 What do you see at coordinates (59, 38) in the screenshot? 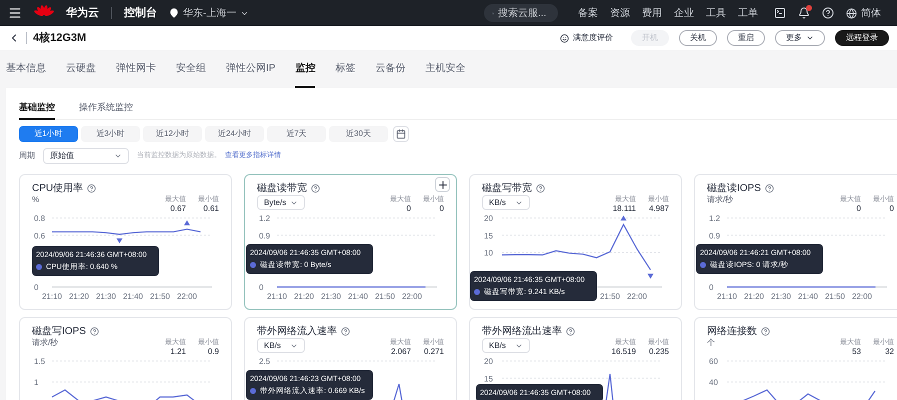
I see `page-title: 4核12G3M` at bounding box center [59, 38].